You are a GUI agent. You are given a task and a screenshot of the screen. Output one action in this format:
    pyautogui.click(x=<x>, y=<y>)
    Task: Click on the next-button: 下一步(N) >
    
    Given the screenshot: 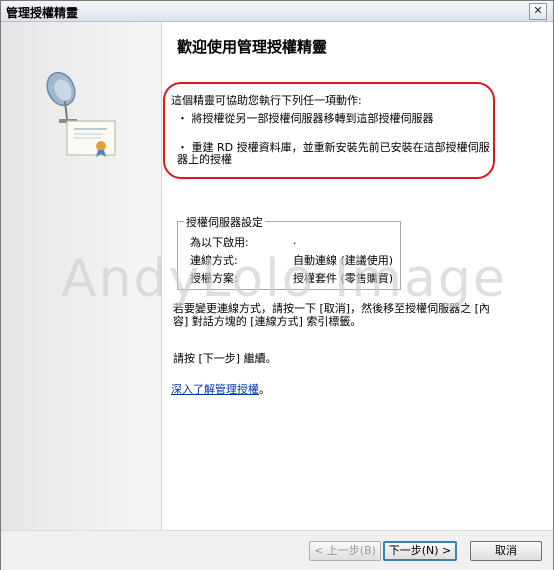 What is the action you would take?
    pyautogui.click(x=420, y=551)
    